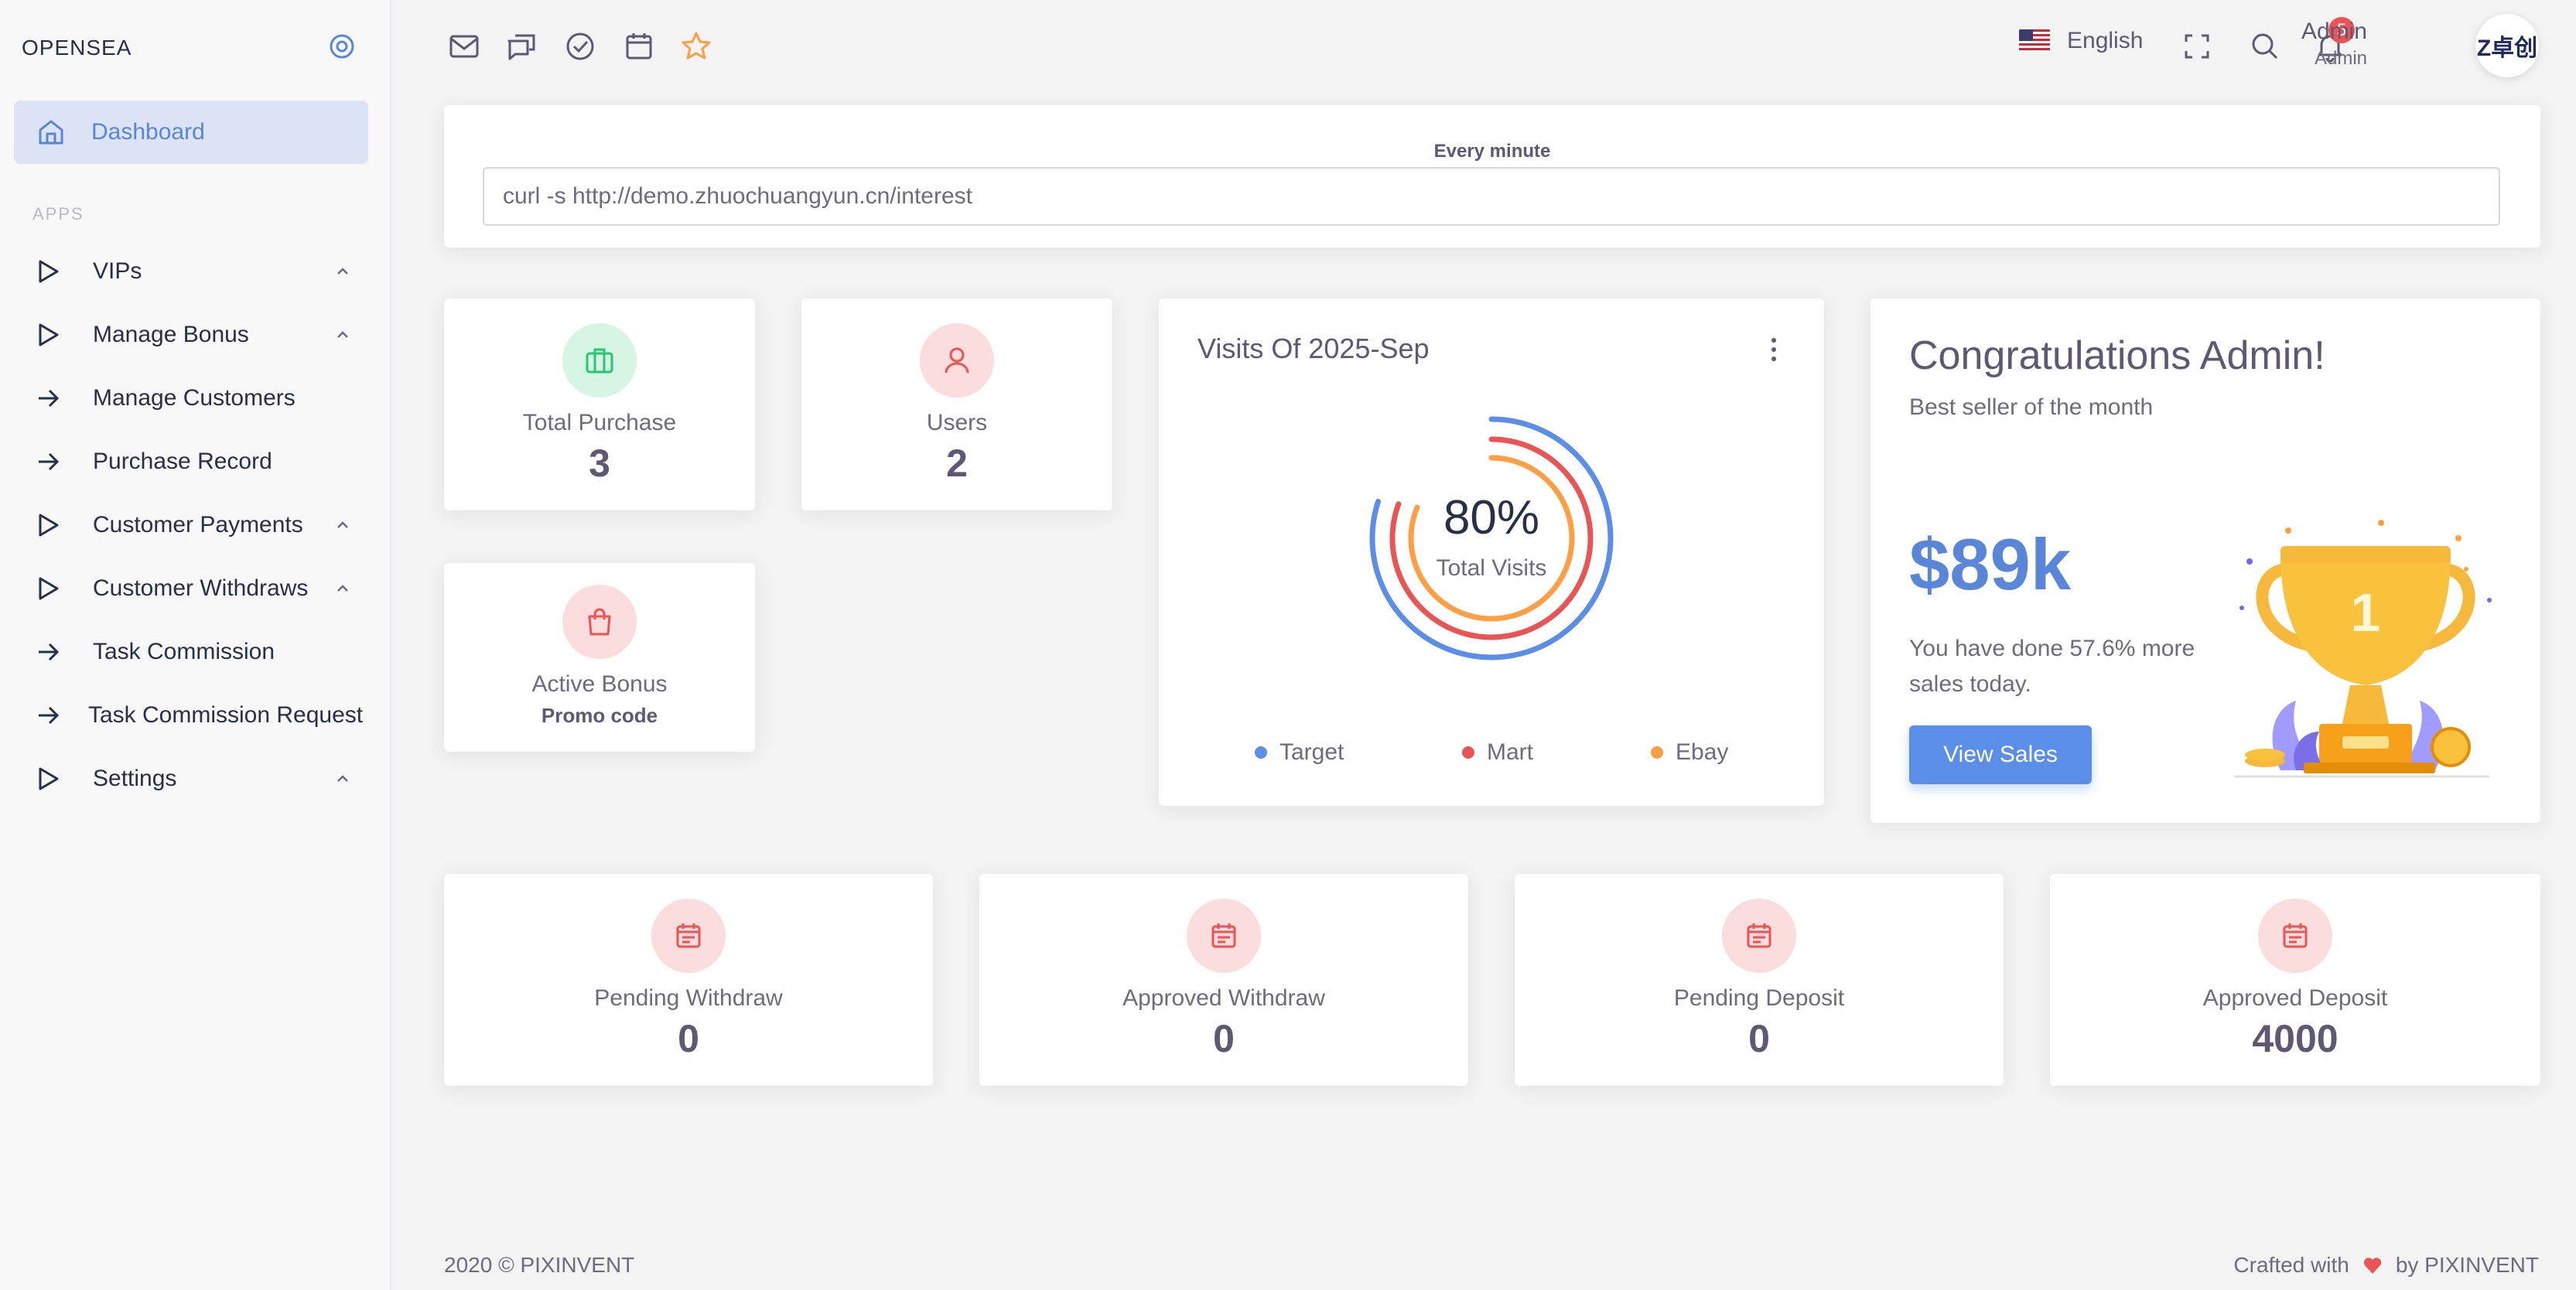  What do you see at coordinates (195, 779) in the screenshot?
I see `sidebar-item-settings: Settings` at bounding box center [195, 779].